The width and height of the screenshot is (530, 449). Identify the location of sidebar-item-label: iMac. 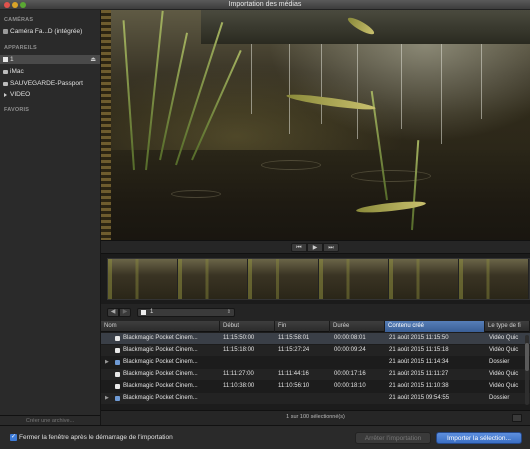
(17, 71).